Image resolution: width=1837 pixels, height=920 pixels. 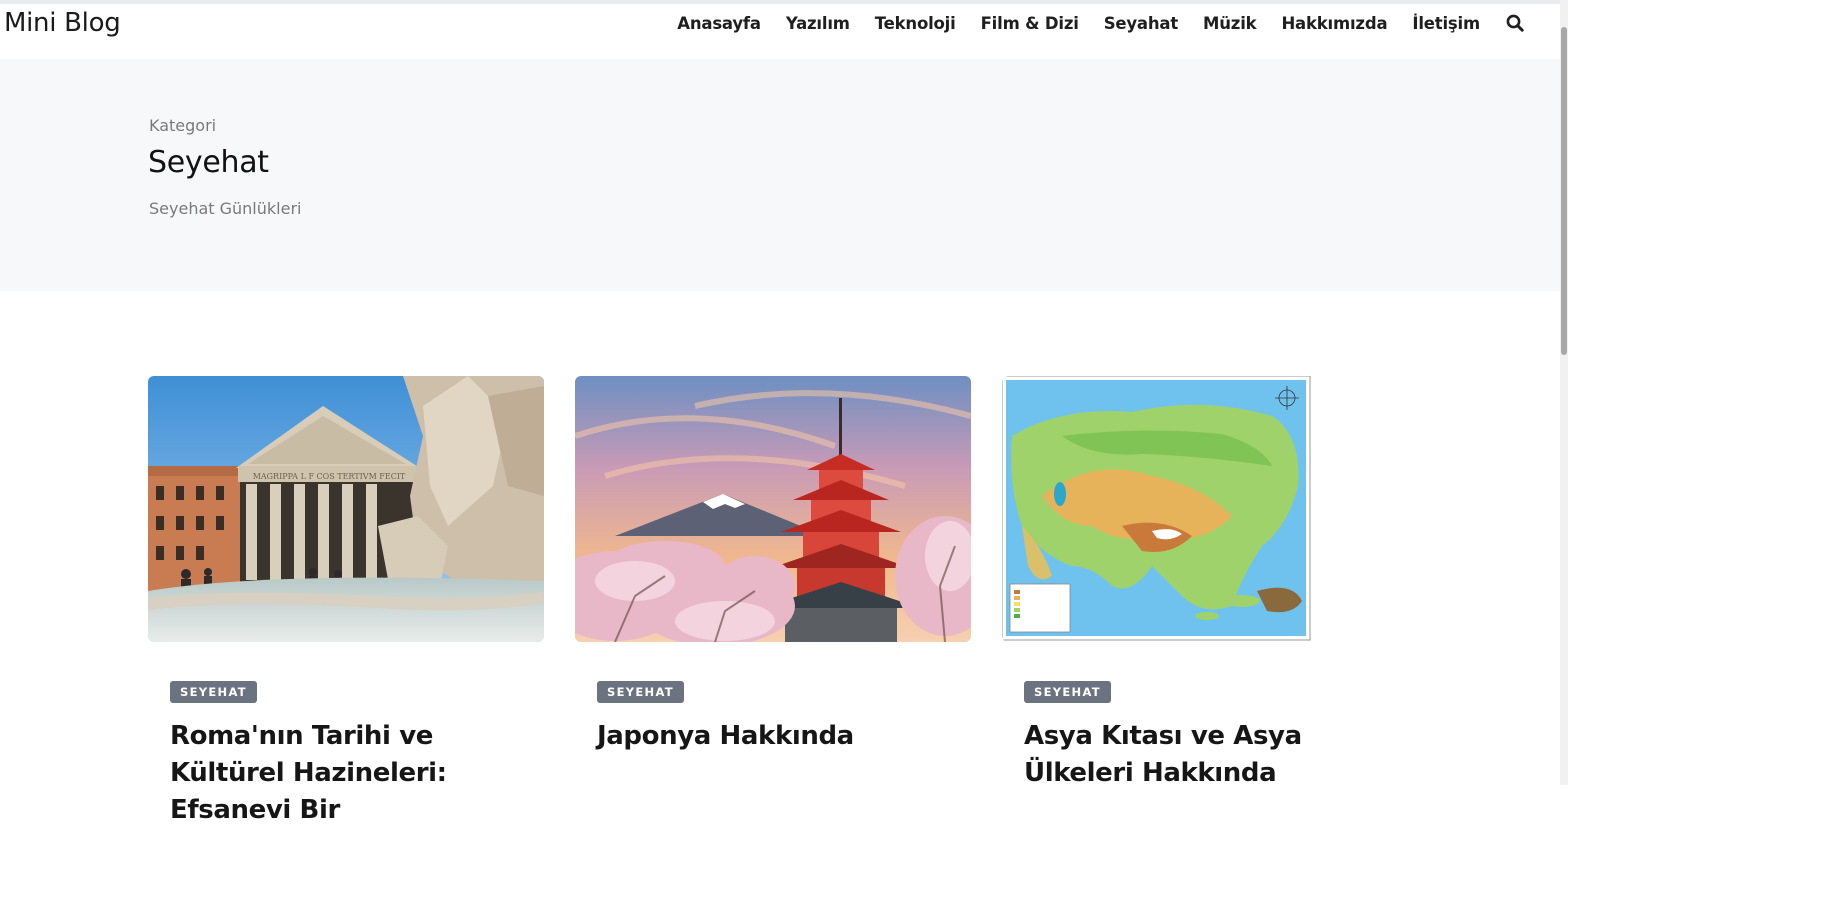 What do you see at coordinates (62, 23) in the screenshot?
I see `site-logo: Mini Blog` at bounding box center [62, 23].